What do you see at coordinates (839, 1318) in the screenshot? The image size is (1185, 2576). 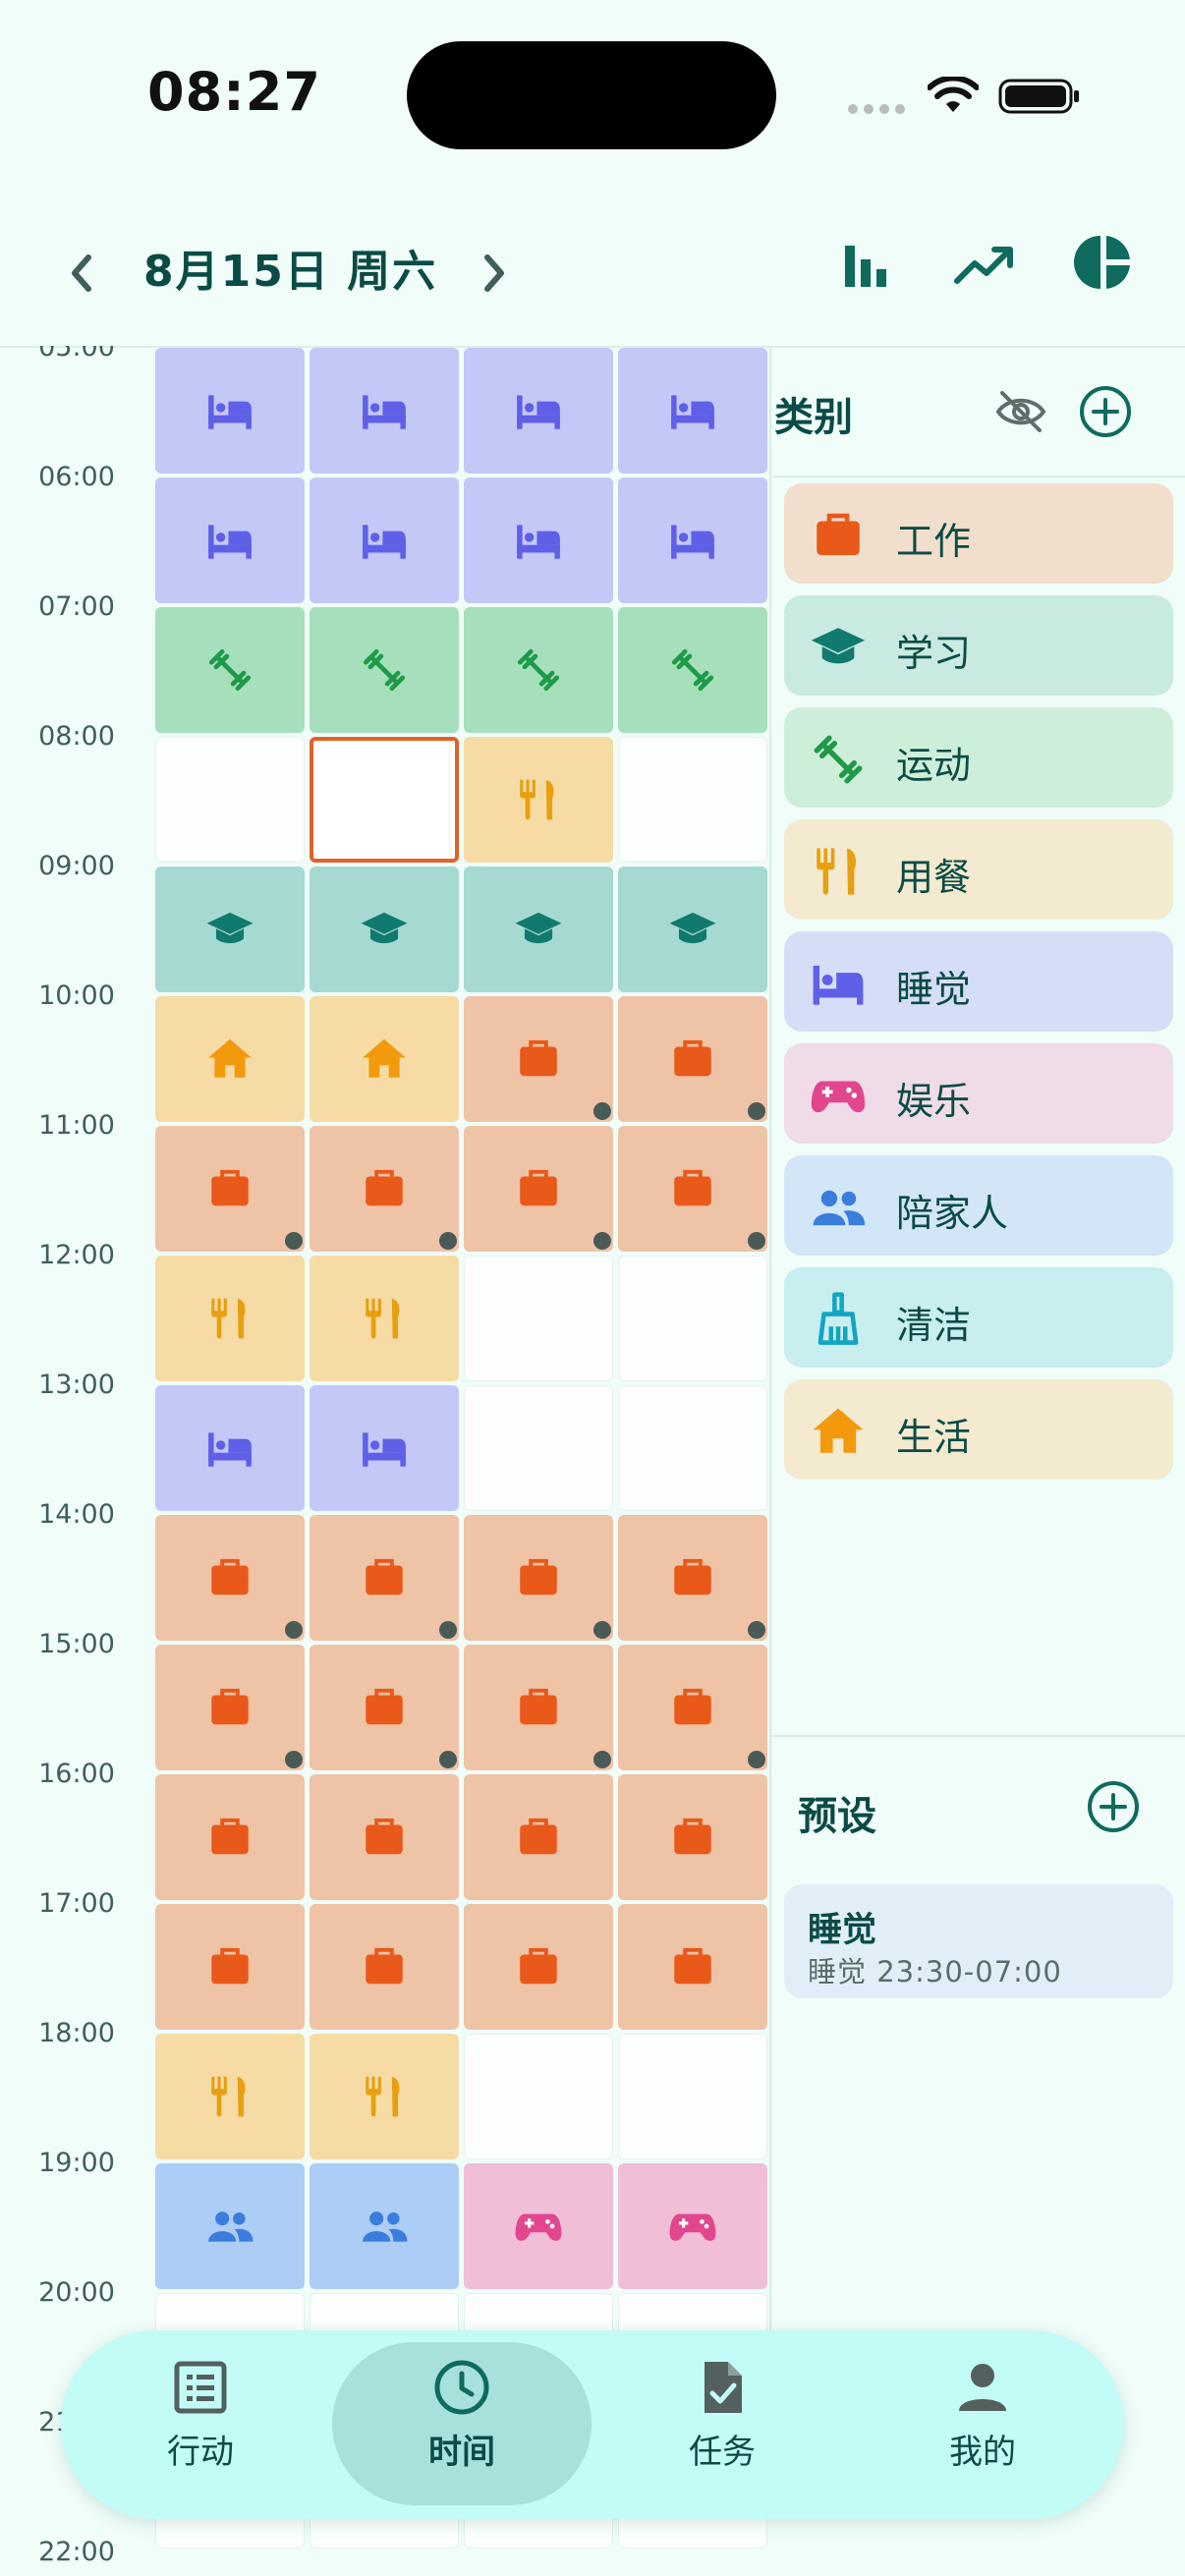 I see `broom-icon` at bounding box center [839, 1318].